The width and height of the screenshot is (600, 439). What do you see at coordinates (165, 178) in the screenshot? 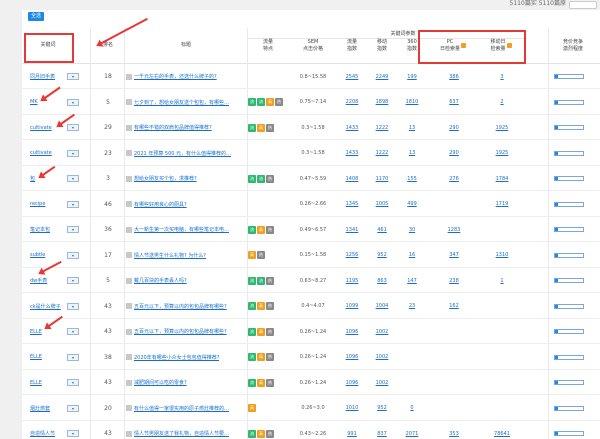
I see `title-link: 想给女朋友买个包，求推荐?` at bounding box center [165, 178].